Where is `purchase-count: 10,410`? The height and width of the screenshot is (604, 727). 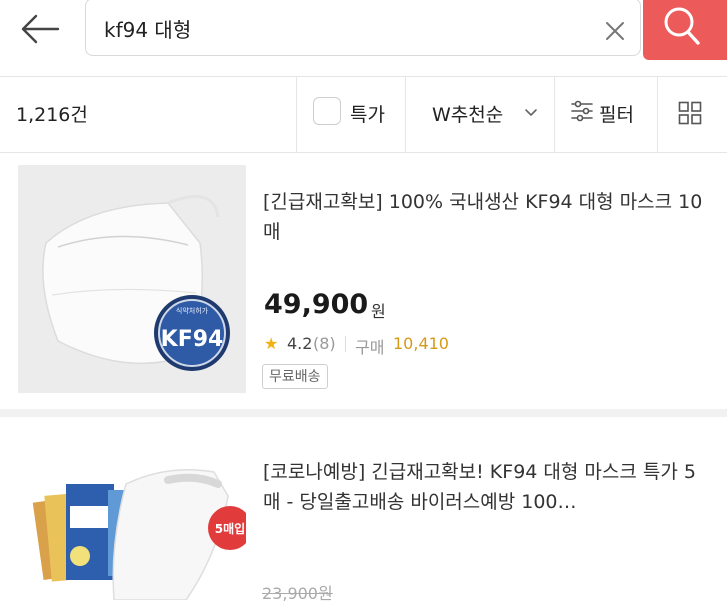 purchase-count: 10,410 is located at coordinates (421, 343).